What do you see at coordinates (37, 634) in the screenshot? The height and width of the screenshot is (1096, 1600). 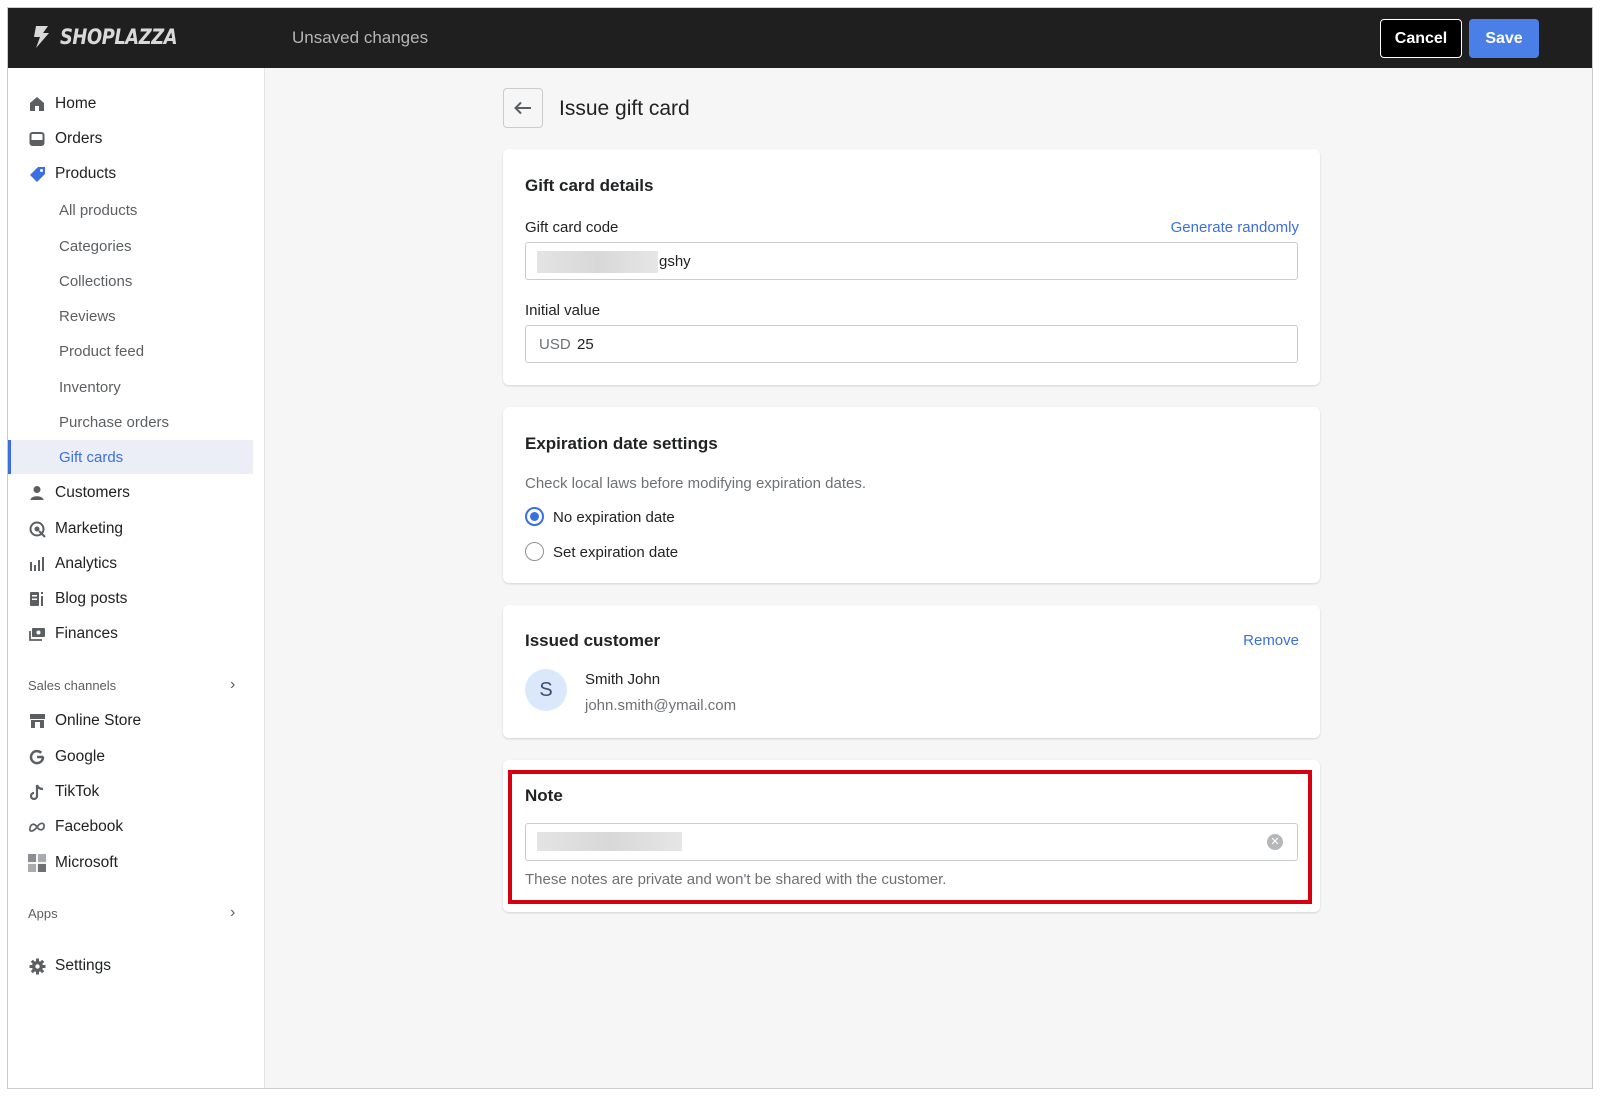 I see `money-icon` at bounding box center [37, 634].